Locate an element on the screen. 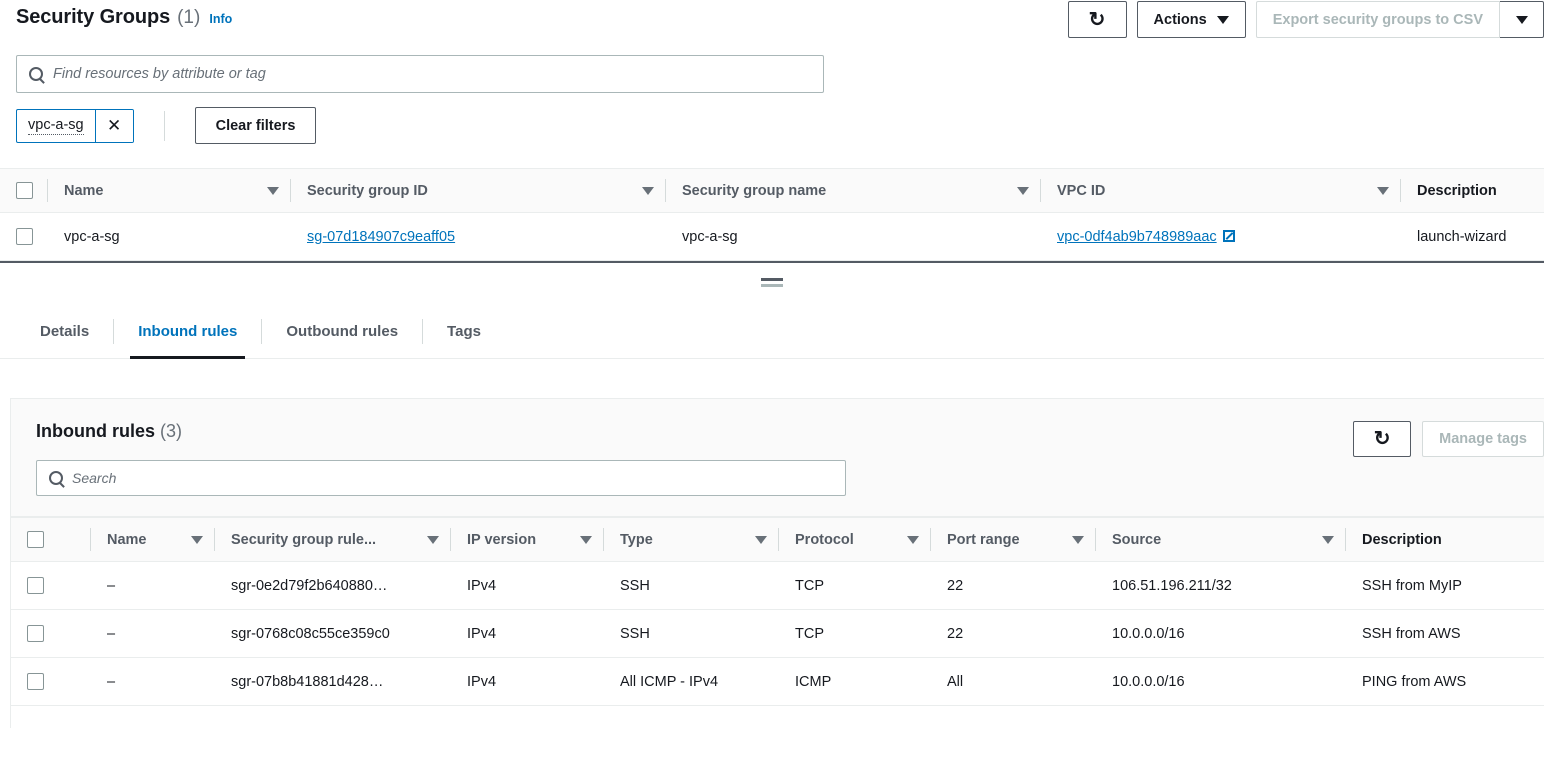 The image size is (1544, 768). manage-tags-label: Manage tags is located at coordinates (1483, 439).